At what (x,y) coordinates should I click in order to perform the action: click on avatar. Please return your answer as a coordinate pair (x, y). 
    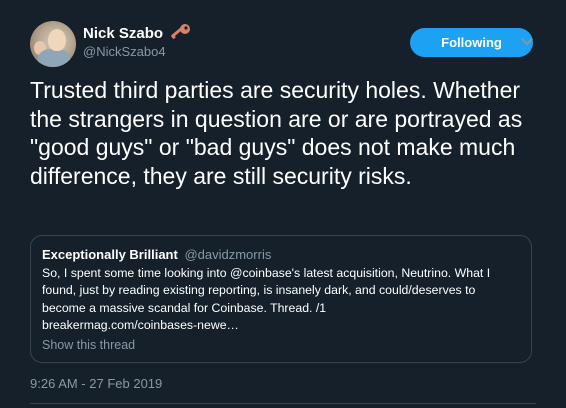
    Looking at the image, I should click on (53, 44).